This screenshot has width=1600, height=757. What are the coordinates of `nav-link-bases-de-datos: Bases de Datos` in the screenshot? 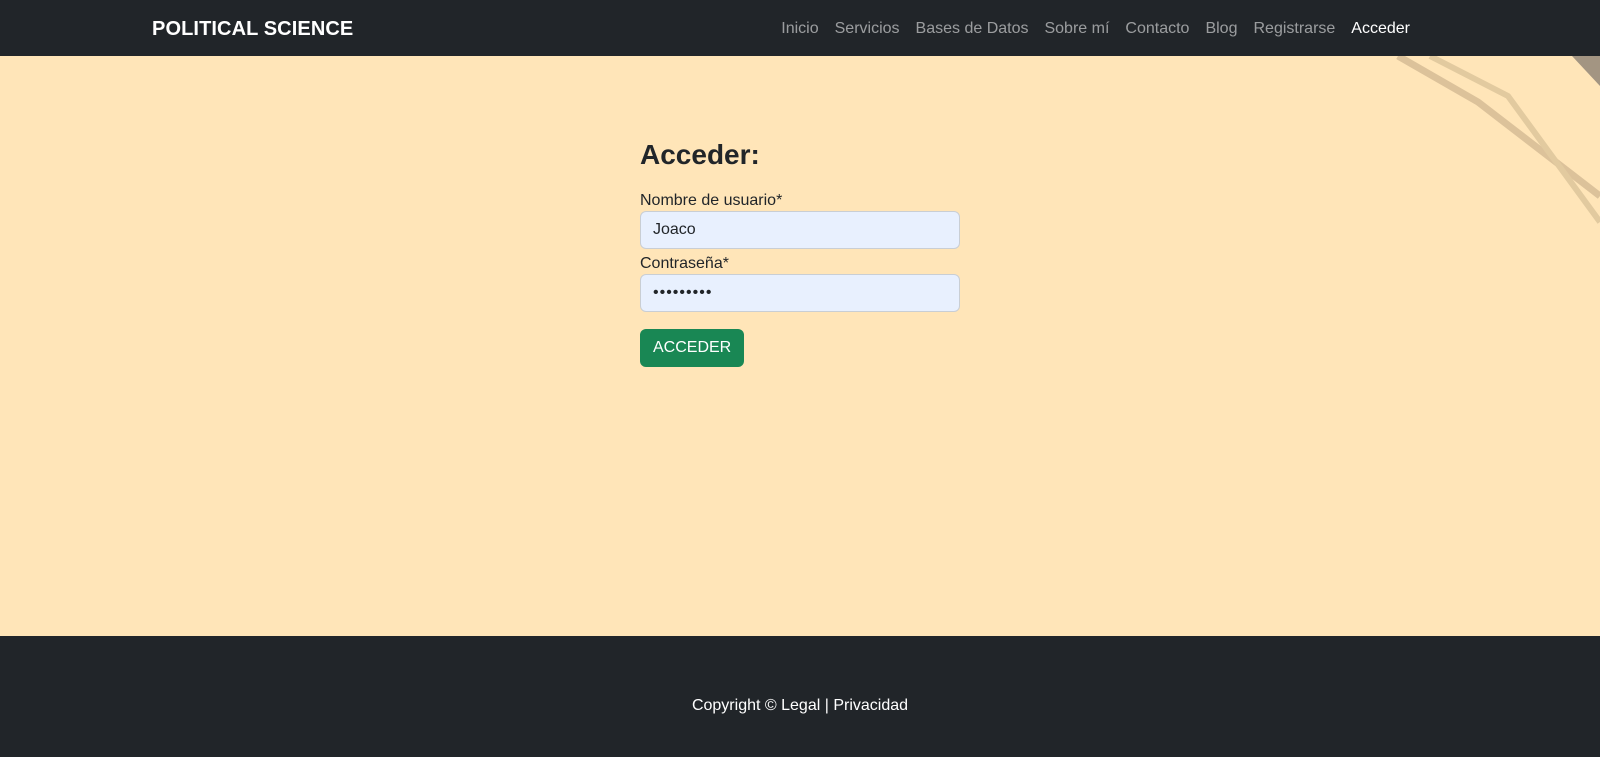 It's located at (972, 29).